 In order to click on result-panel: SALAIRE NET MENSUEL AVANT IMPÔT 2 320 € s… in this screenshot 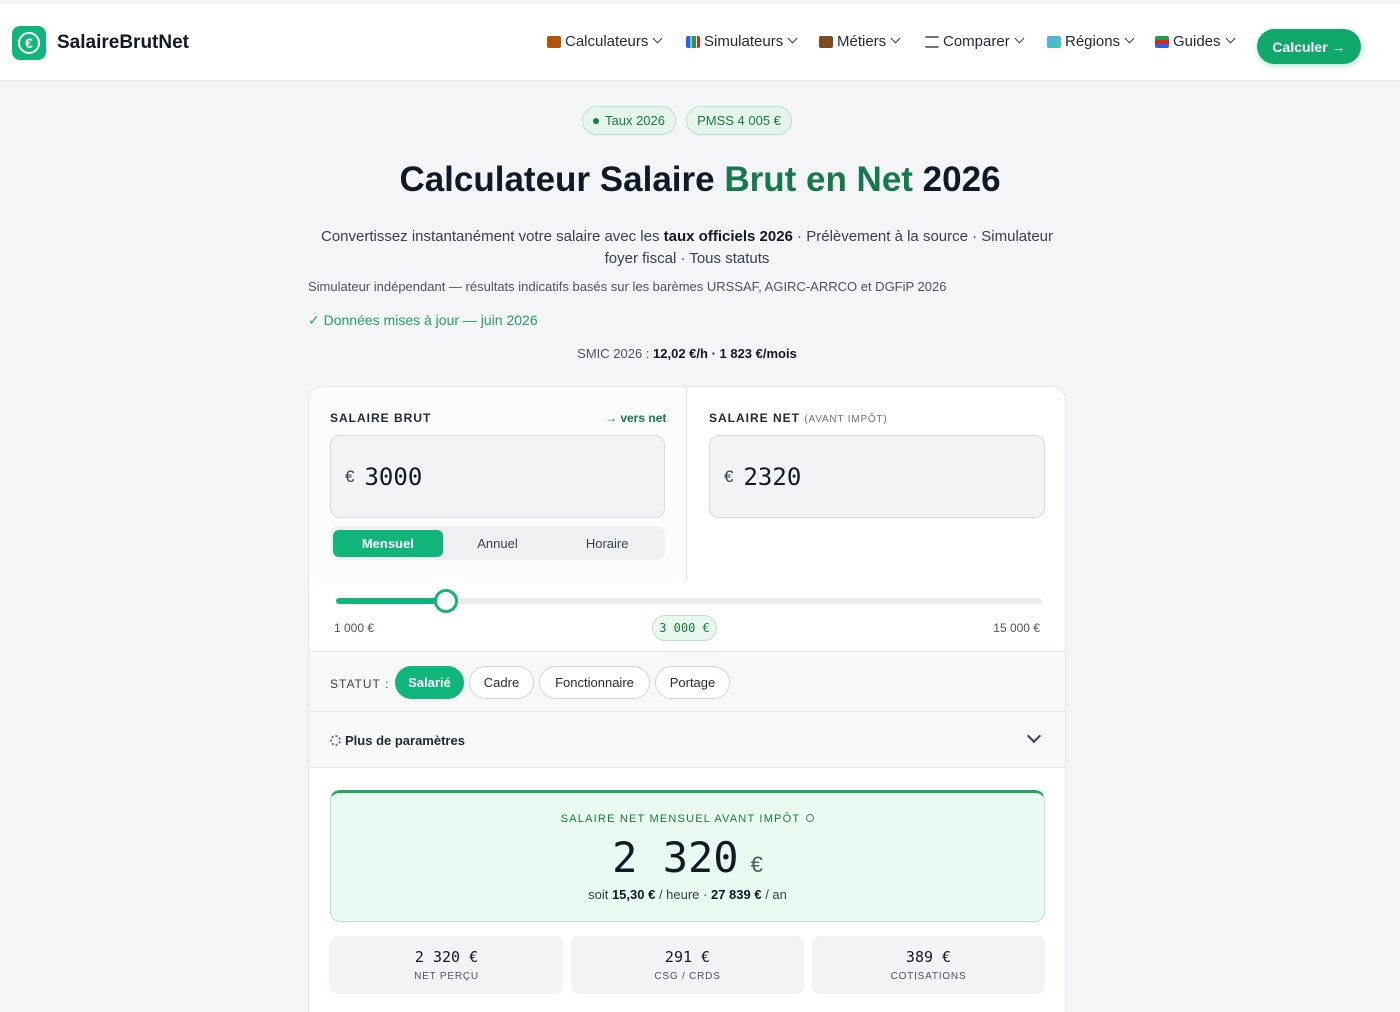, I will do `click(687, 856)`.